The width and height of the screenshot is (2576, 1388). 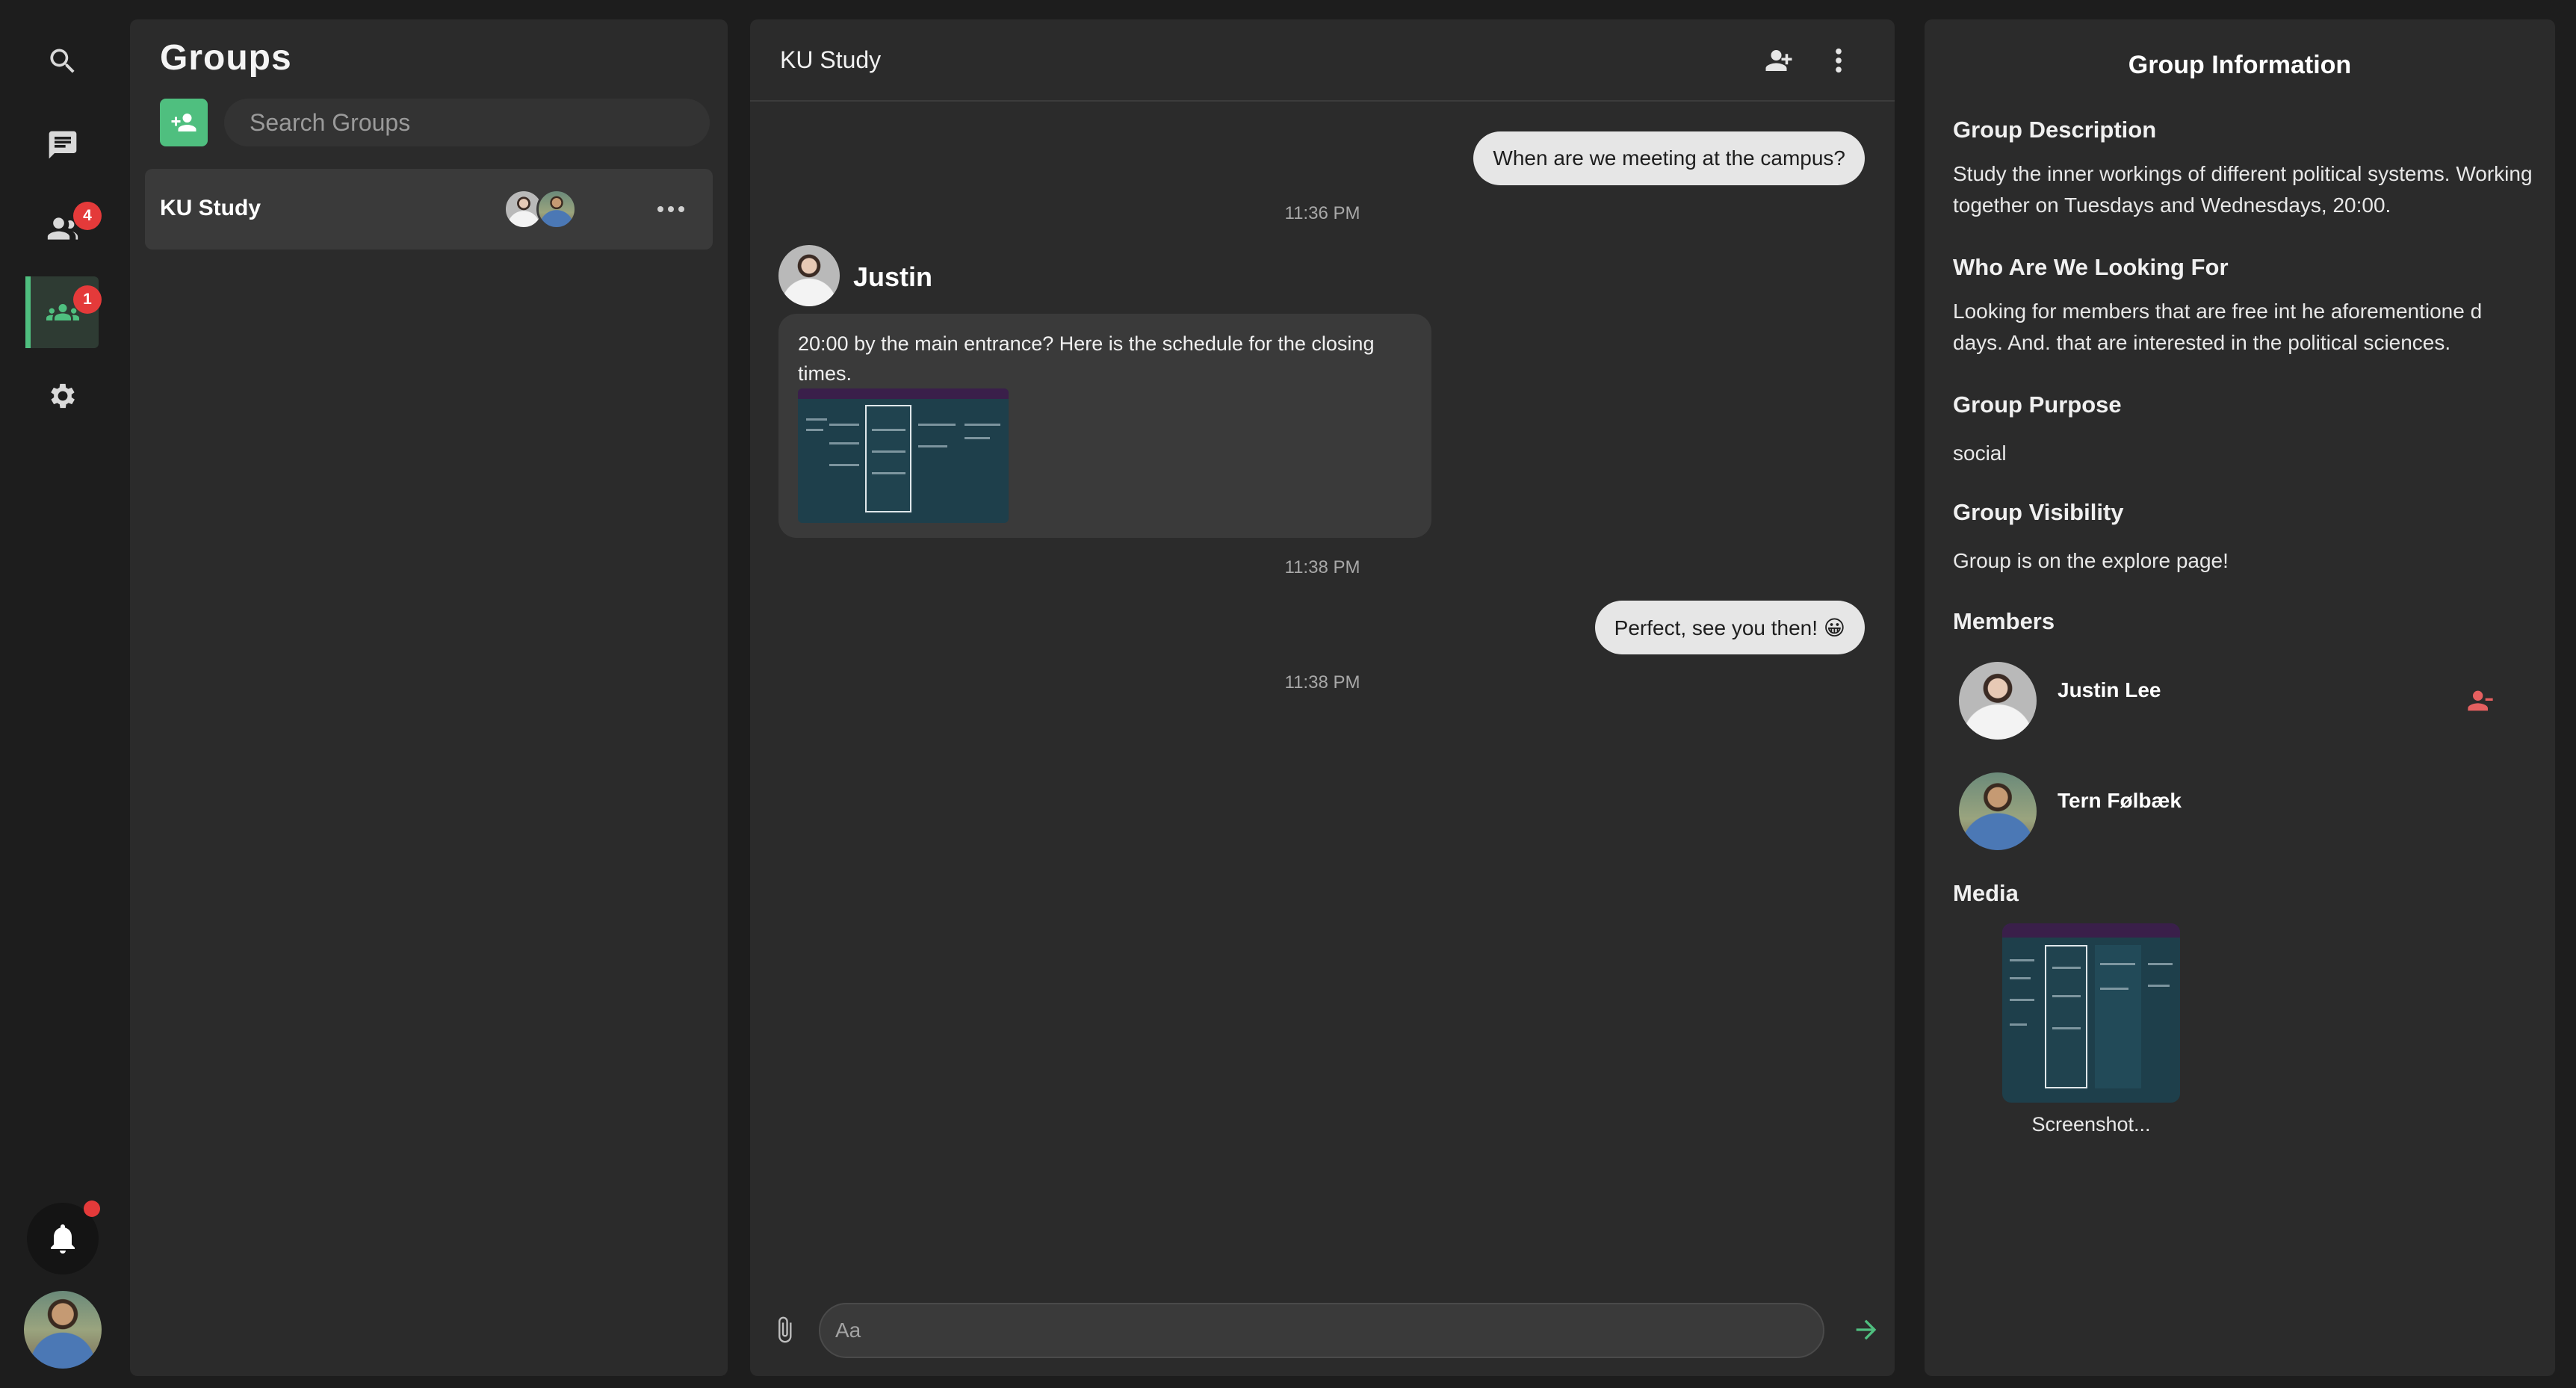 What do you see at coordinates (2091, 560) in the screenshot?
I see `visibility-text: Group is on the explore page!` at bounding box center [2091, 560].